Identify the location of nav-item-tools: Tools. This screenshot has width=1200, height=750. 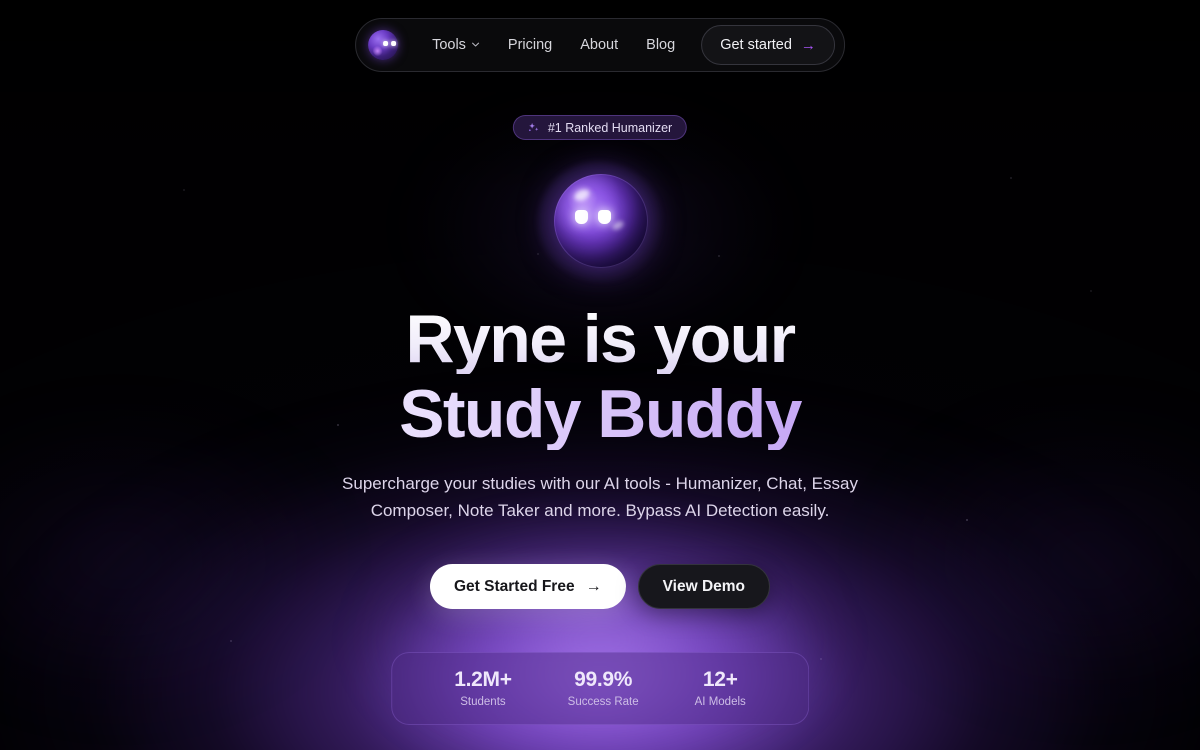
(456, 45).